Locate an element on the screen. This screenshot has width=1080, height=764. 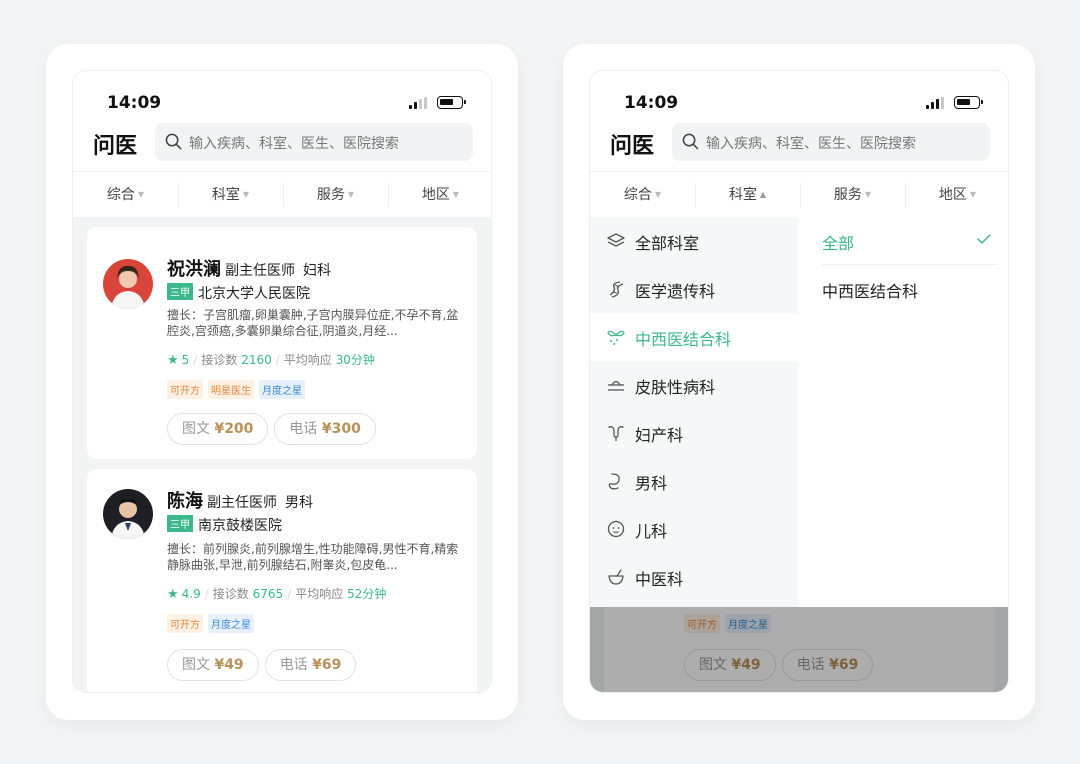
consult-buttons: 图文 ¥200 电话 ¥300 is located at coordinates (274, 429).